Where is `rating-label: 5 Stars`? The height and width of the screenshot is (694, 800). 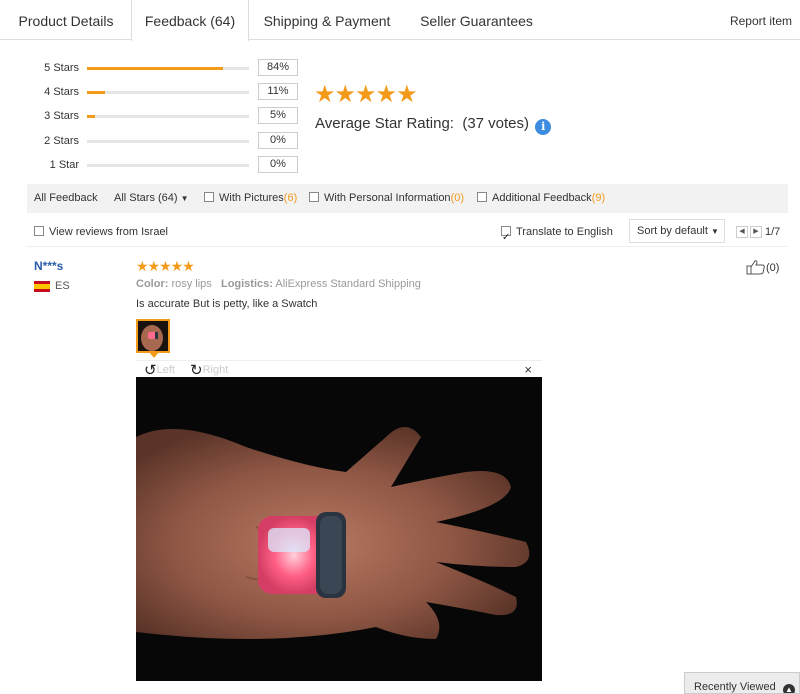 rating-label: 5 Stars is located at coordinates (61, 68).